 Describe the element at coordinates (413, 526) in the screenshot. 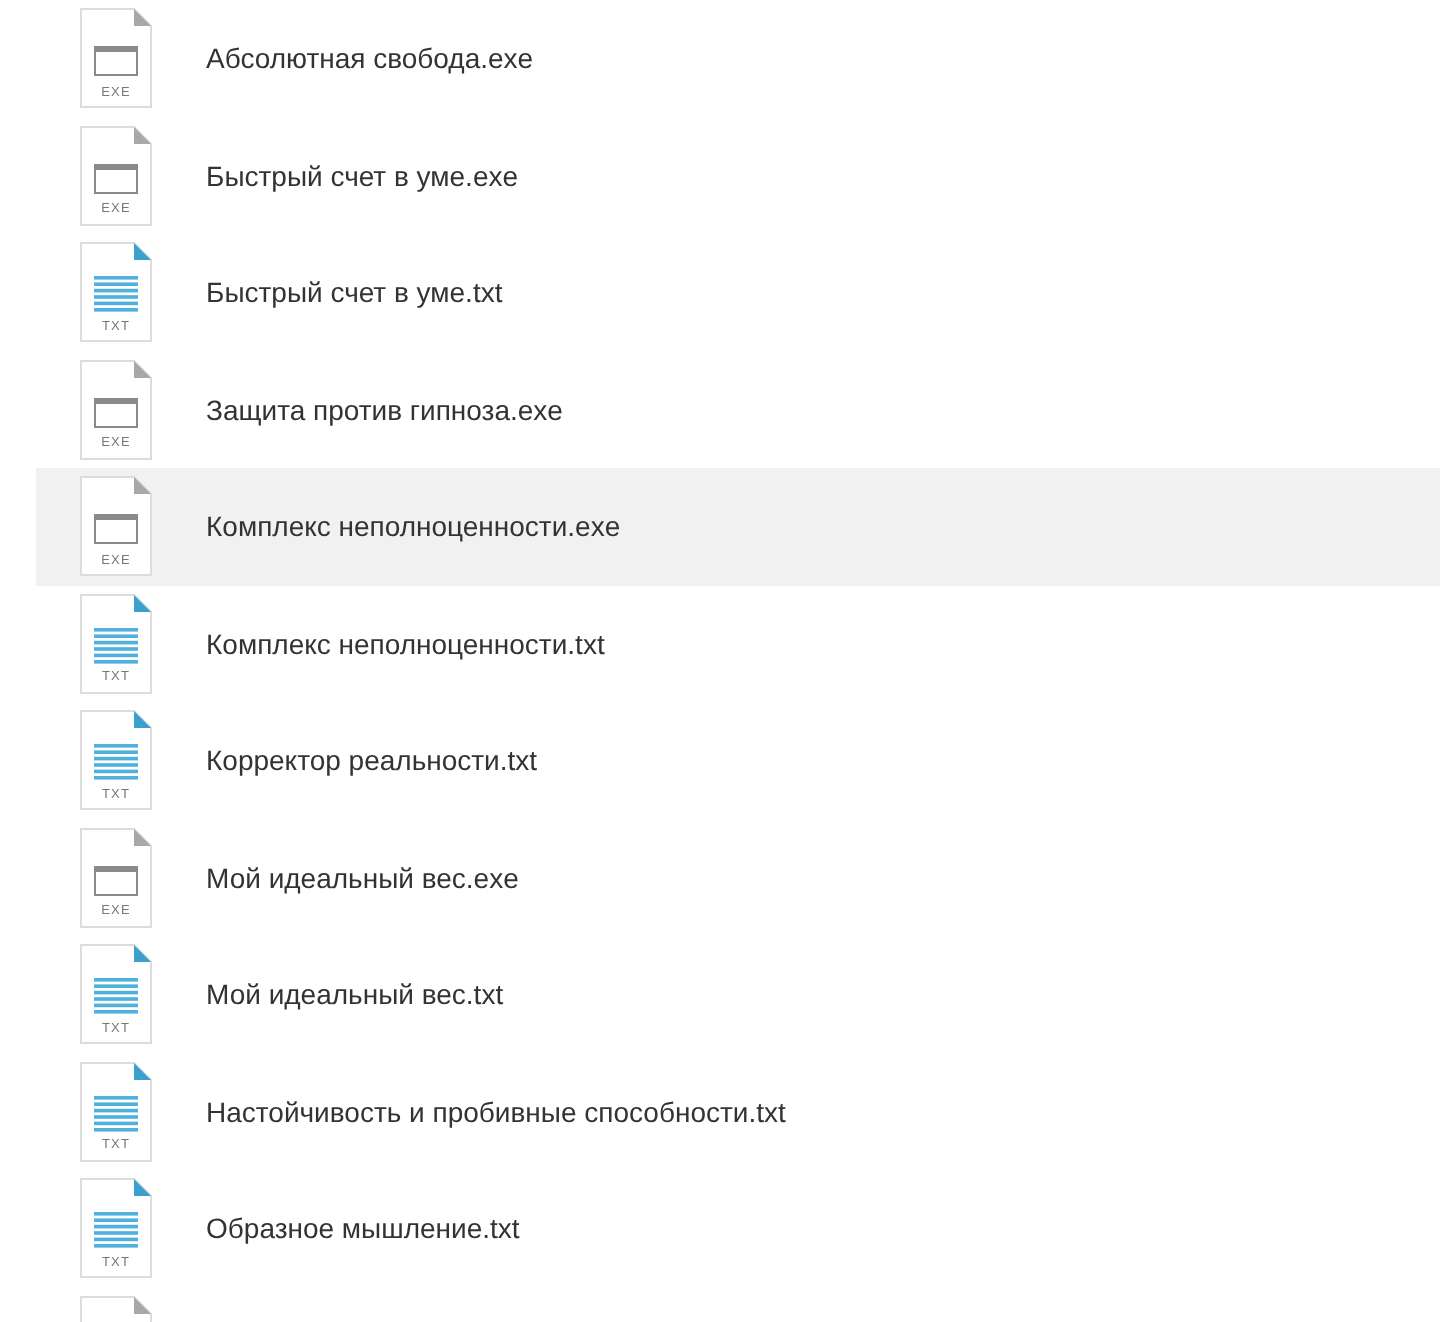

I see `file-name: Комплекс неполноценности.exe` at that location.